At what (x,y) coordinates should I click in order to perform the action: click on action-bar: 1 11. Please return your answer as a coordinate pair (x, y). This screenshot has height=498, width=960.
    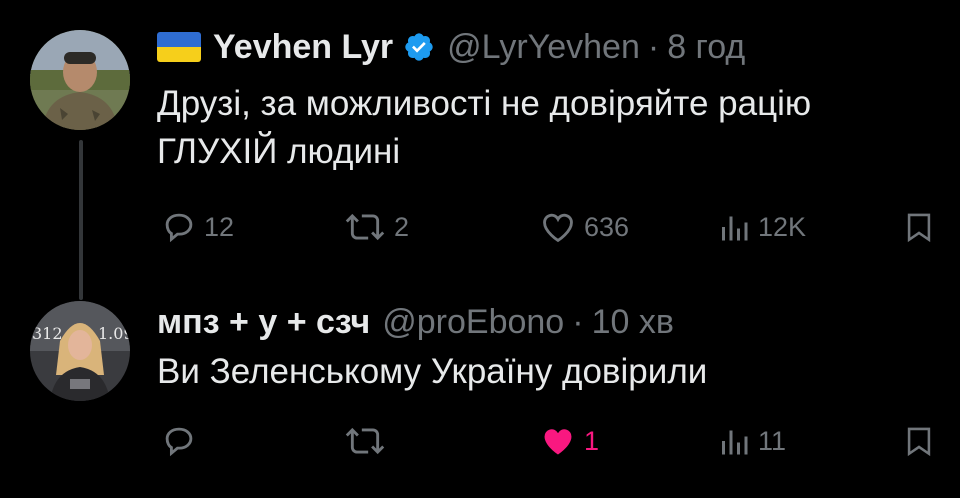
    Looking at the image, I should click on (480, 444).